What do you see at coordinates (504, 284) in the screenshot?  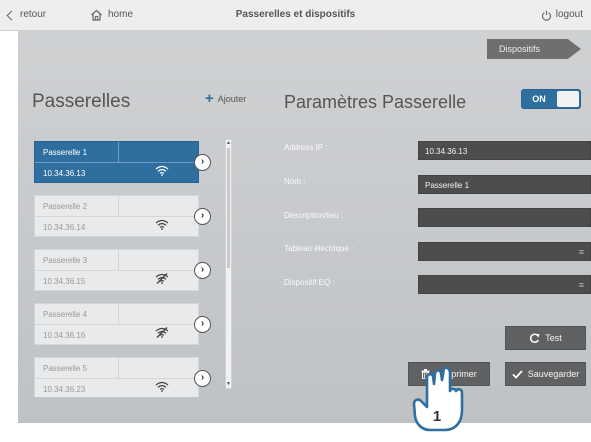 I see `eq-select: ≡` at bounding box center [504, 284].